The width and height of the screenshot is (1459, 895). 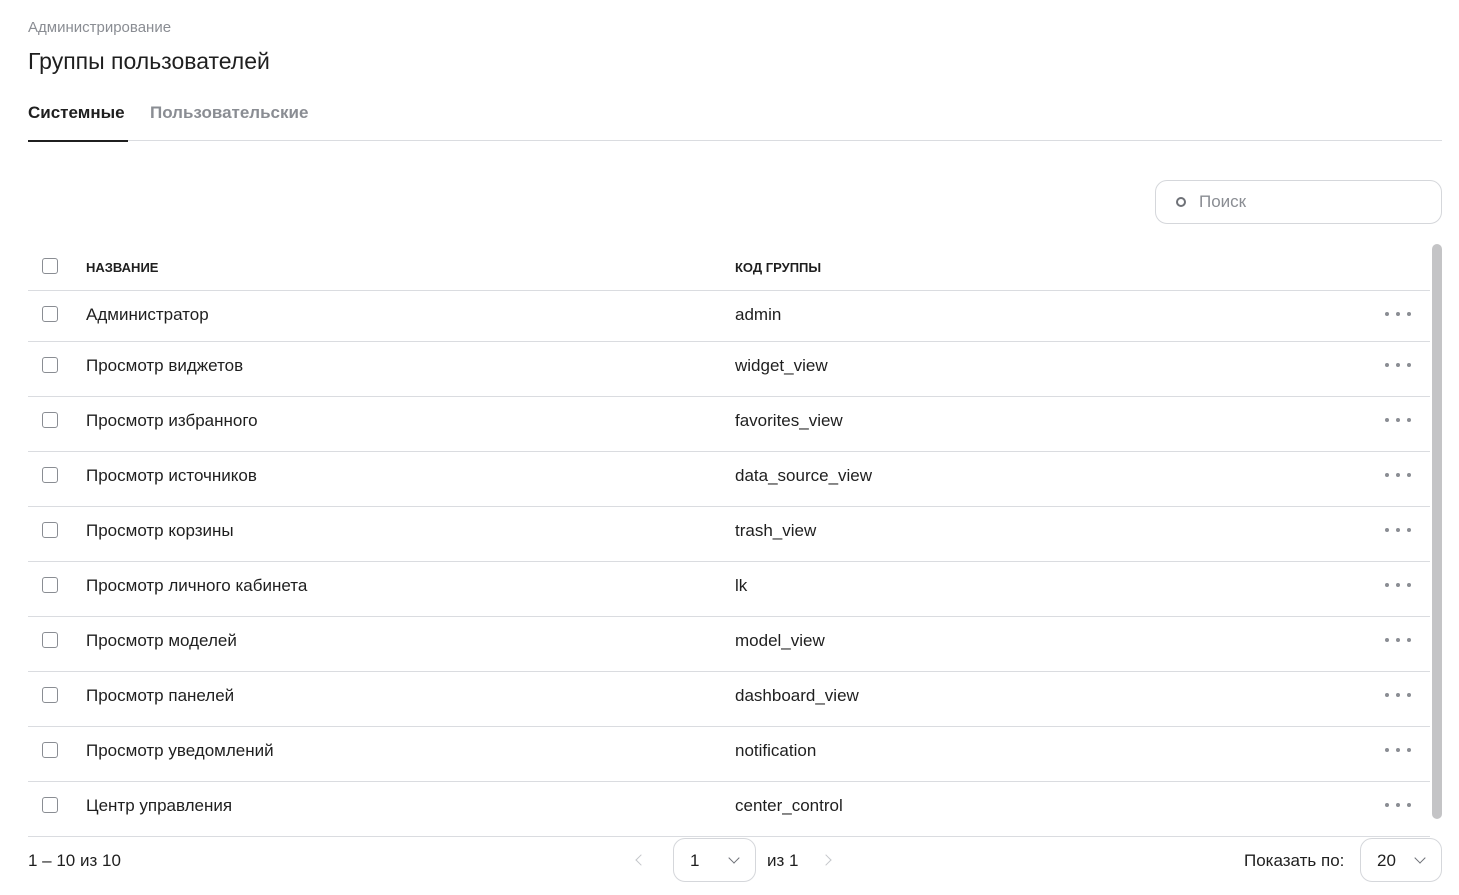 I want to click on group-code-cell: widget_view, so click(x=781, y=365).